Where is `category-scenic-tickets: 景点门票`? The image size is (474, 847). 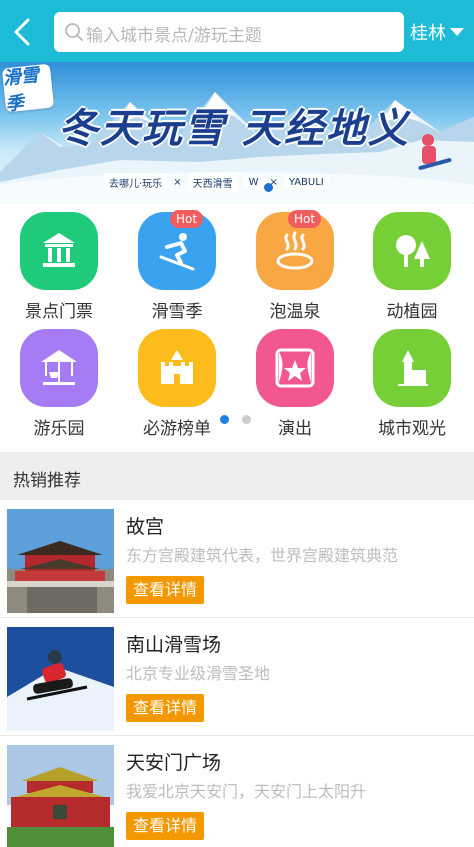
category-scenic-tickets: 景点门票 is located at coordinates (59, 264).